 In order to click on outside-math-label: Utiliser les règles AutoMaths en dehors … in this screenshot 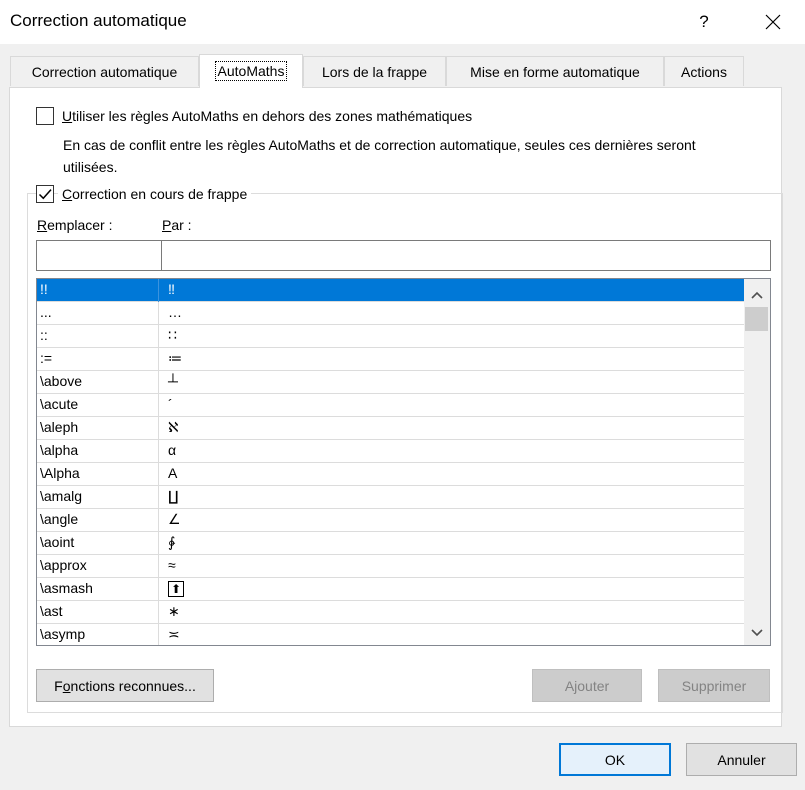, I will do `click(267, 116)`.